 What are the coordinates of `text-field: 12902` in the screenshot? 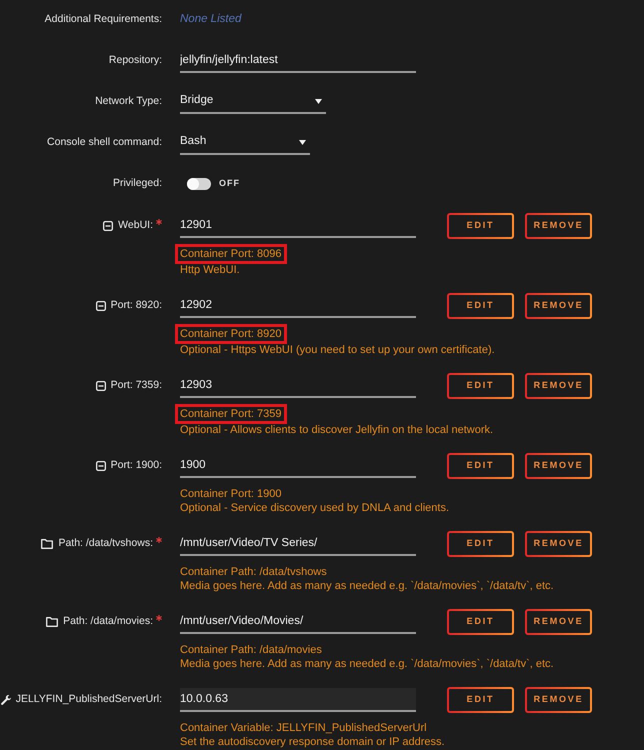 It's located at (298, 306).